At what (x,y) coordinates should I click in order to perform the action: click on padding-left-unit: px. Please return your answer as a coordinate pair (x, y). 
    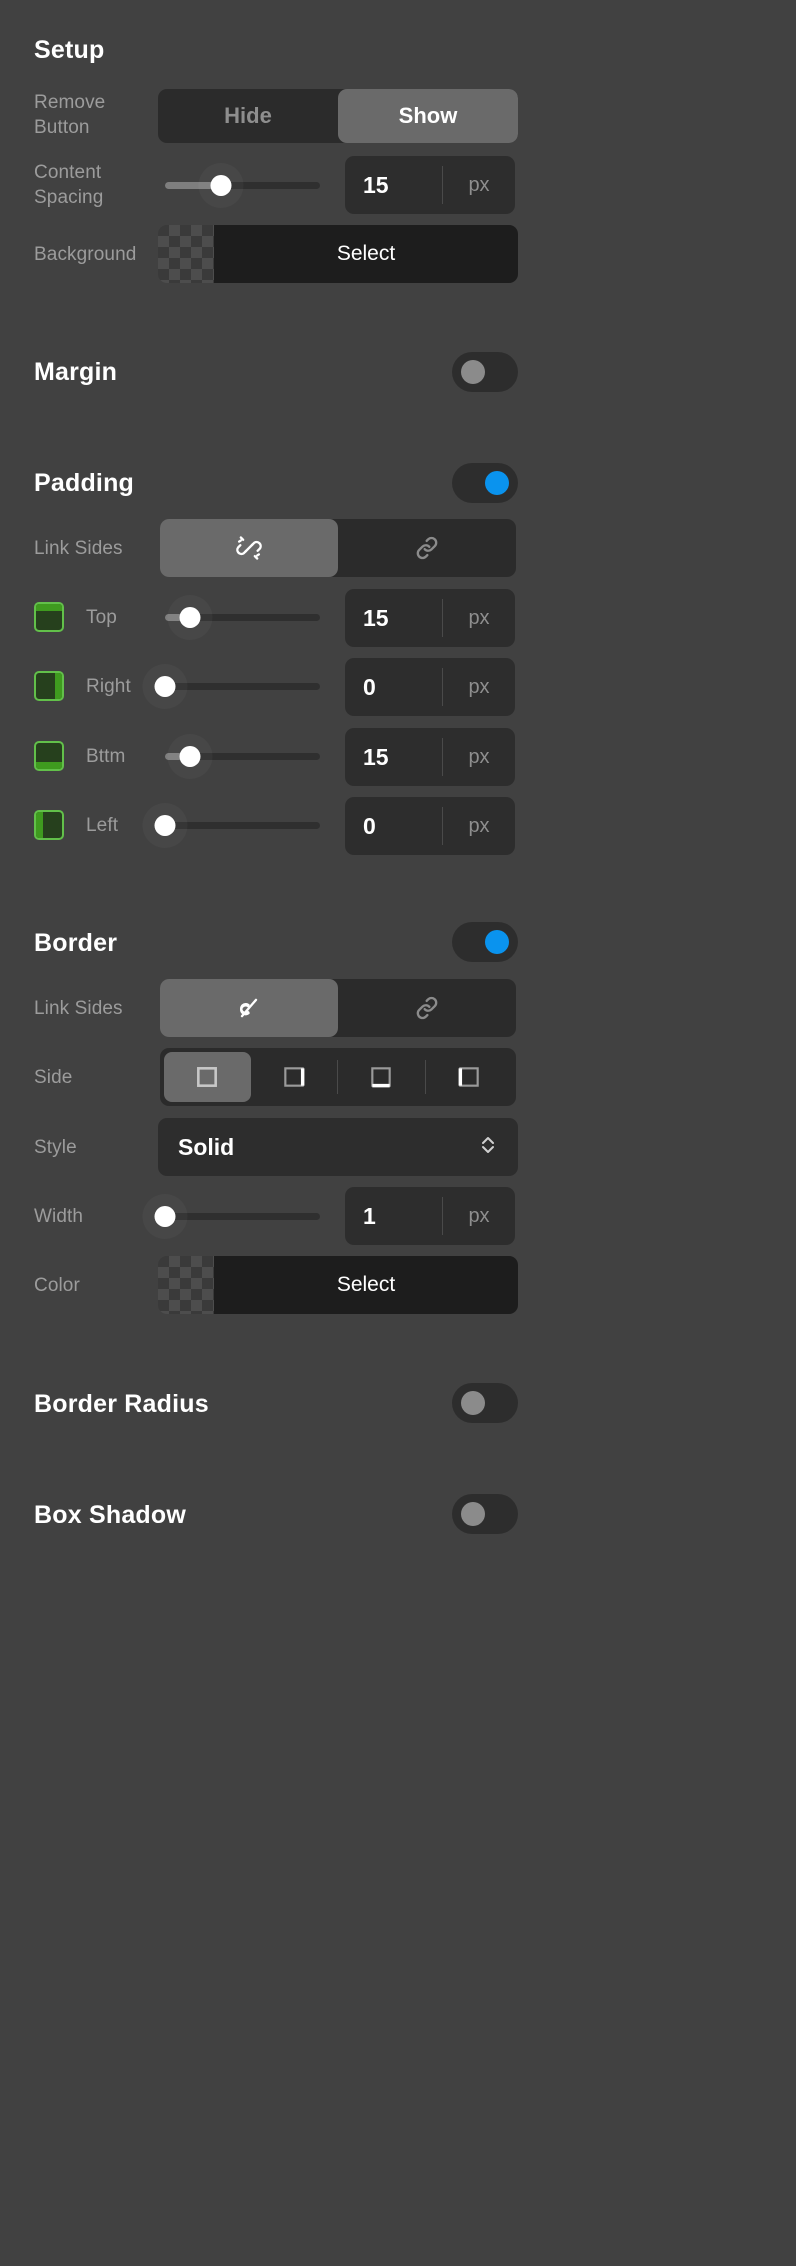
    Looking at the image, I should click on (479, 825).